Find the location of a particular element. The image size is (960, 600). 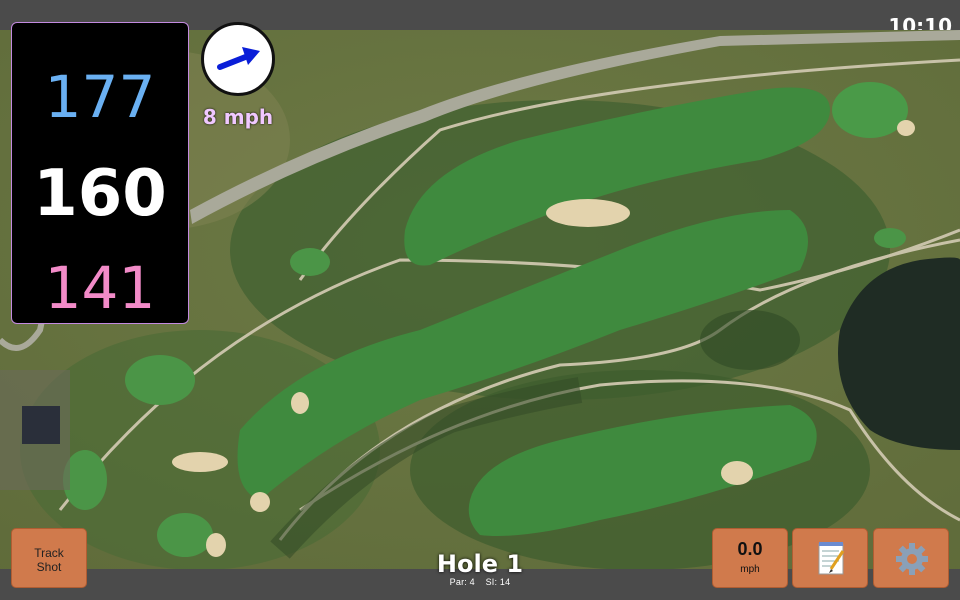

wind-arrow-icon is located at coordinates (238, 58).